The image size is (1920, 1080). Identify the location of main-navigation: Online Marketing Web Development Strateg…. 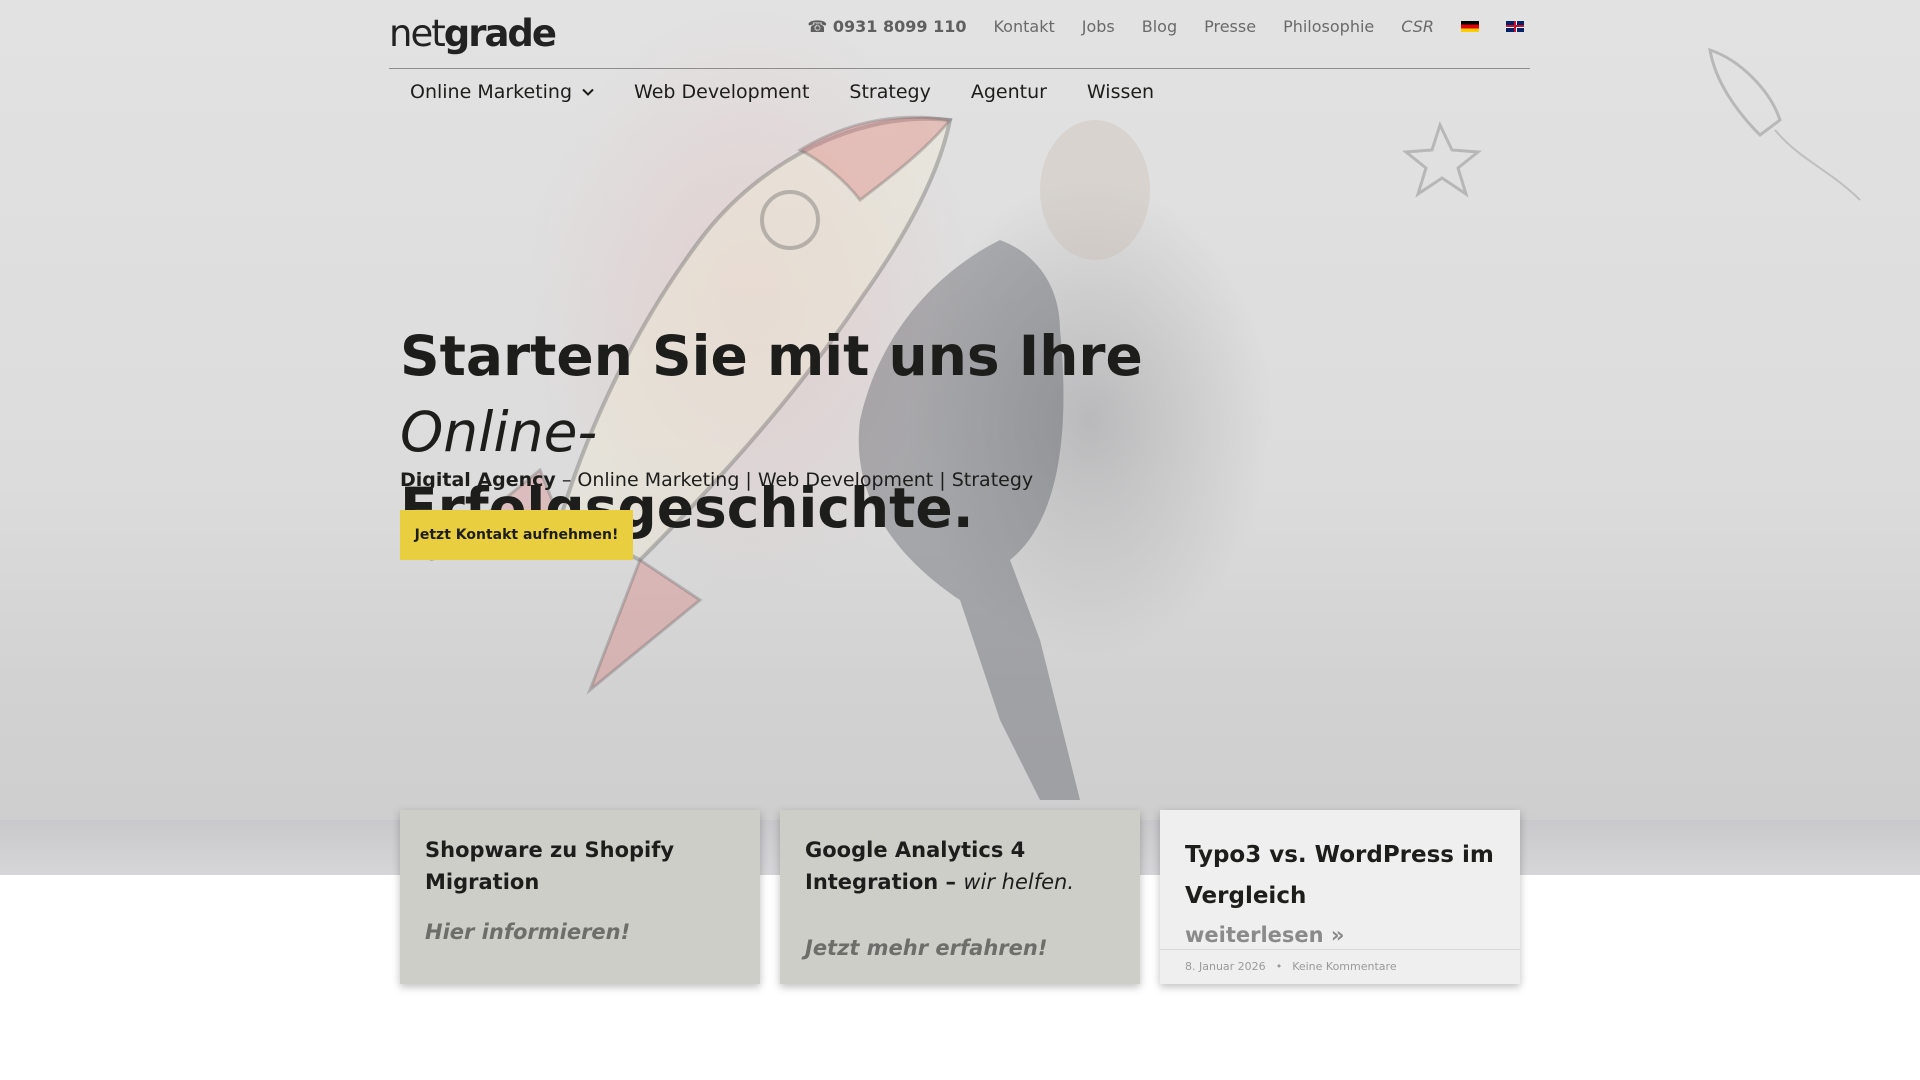
(782, 92).